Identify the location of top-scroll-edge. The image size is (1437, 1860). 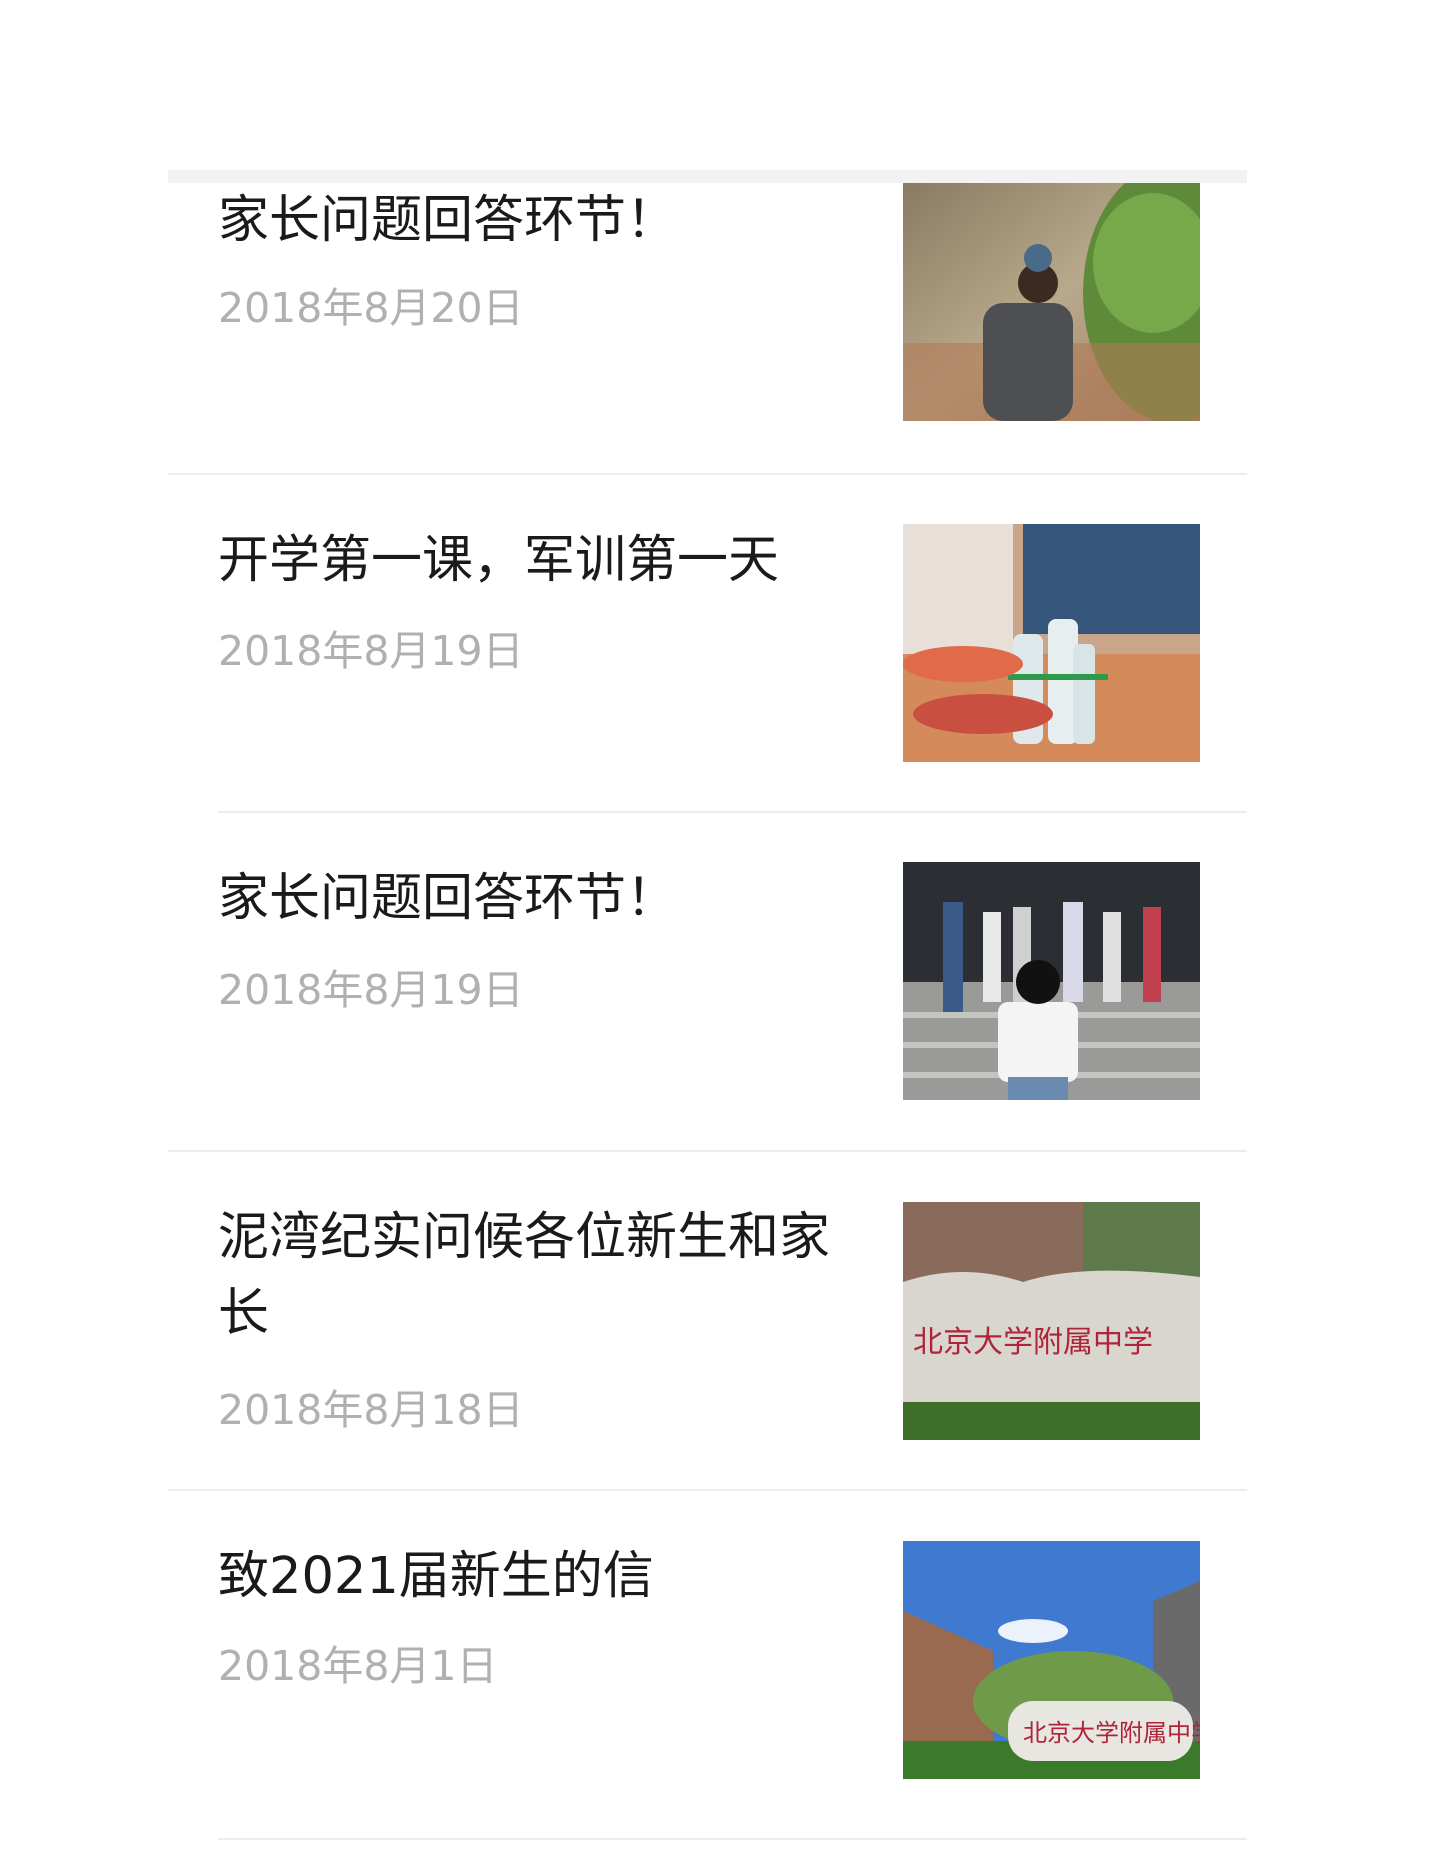
(707, 176).